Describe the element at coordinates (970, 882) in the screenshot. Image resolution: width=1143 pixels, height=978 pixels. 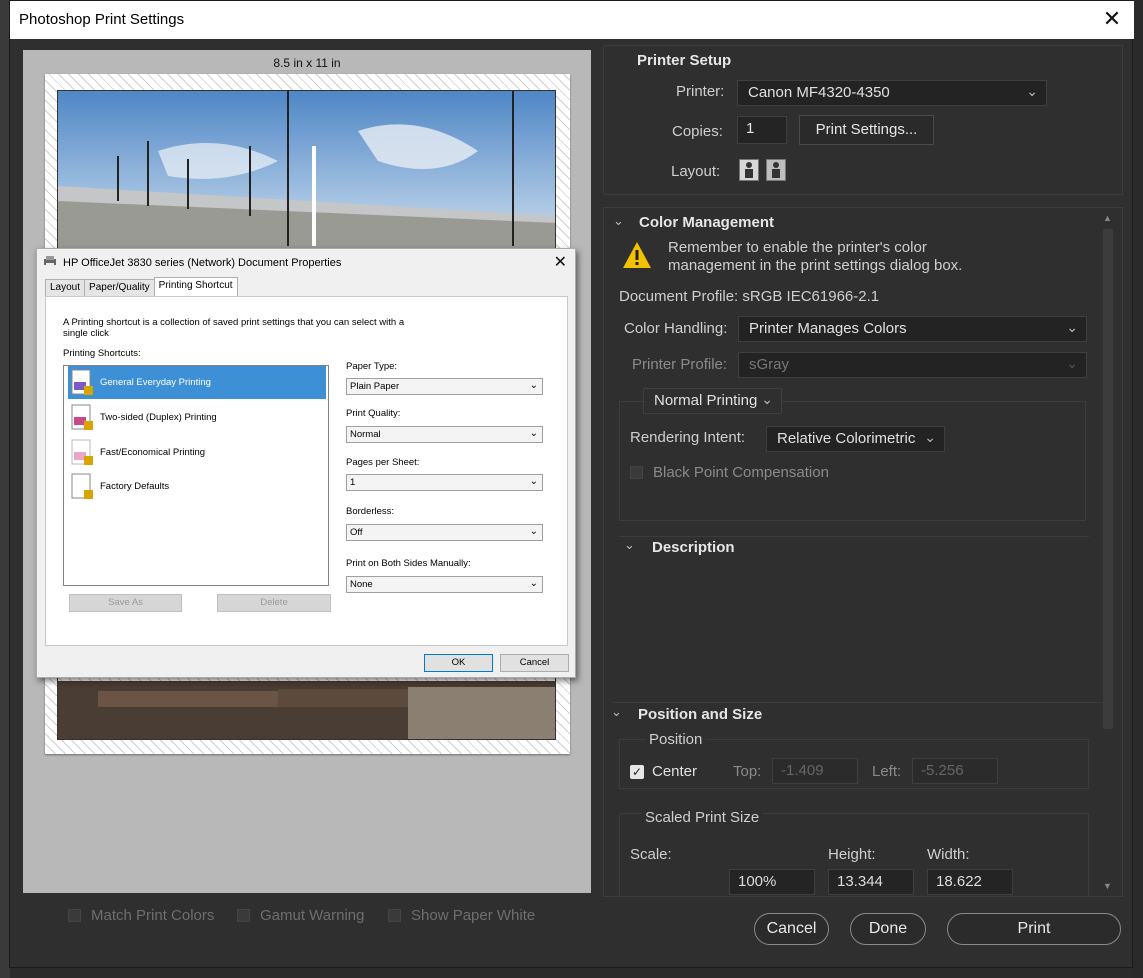
I see `width-input: 18.622` at that location.